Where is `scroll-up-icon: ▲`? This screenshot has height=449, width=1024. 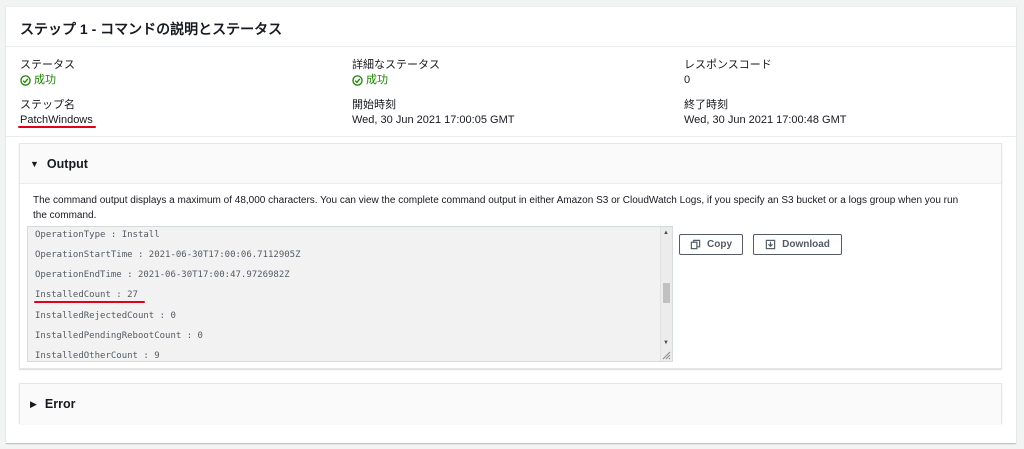
scroll-up-icon: ▲ is located at coordinates (666, 233).